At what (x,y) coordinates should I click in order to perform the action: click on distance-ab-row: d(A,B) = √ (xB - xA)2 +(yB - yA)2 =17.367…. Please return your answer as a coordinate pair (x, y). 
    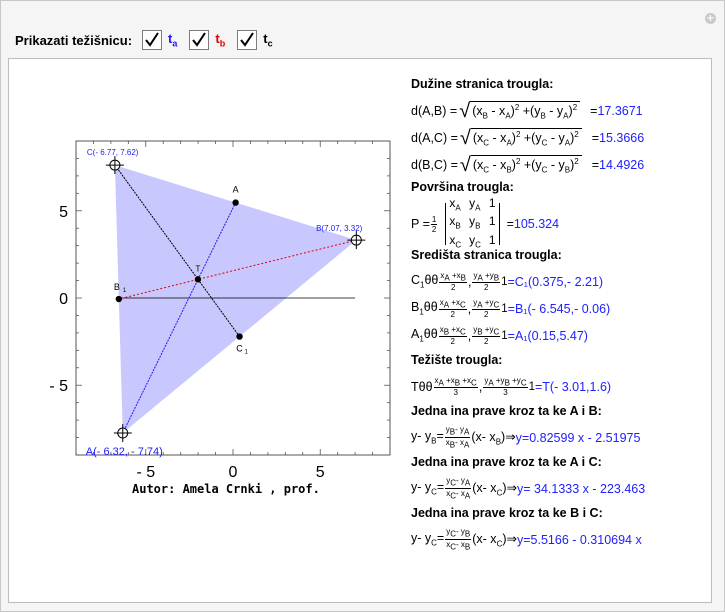
    Looking at the image, I should click on (527, 110).